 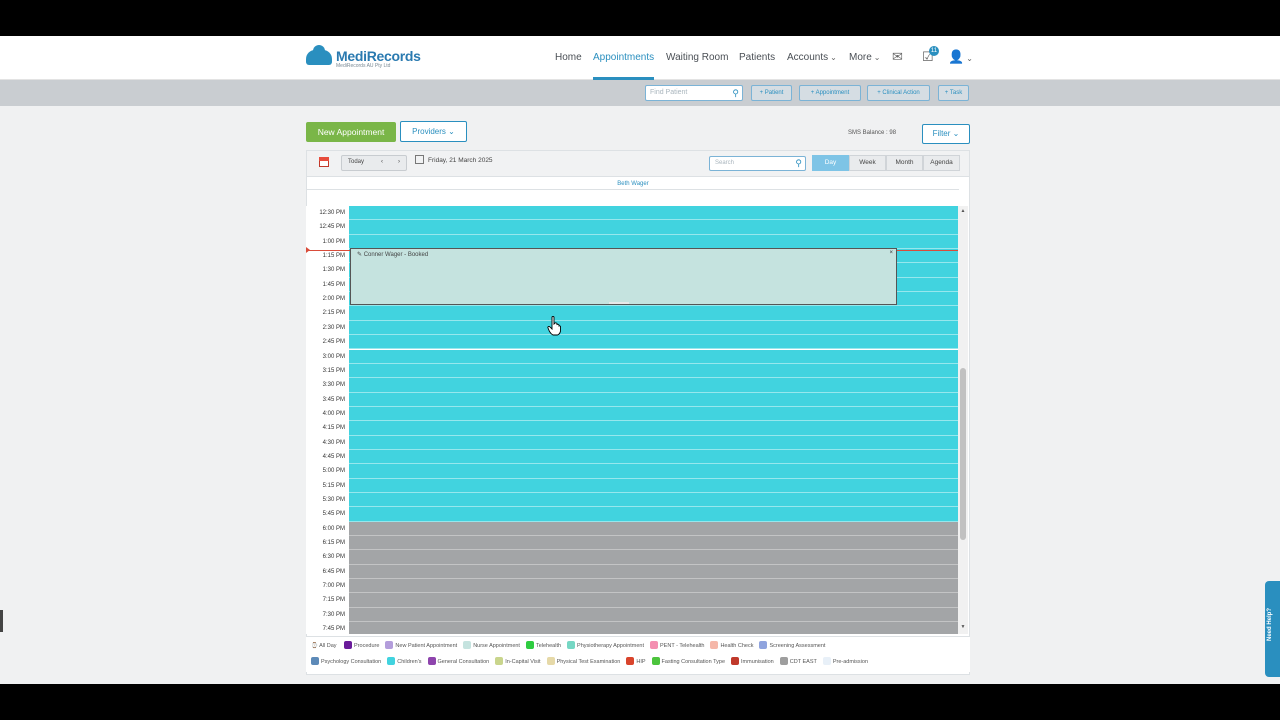 I want to click on legend-item: Immunisation, so click(x=752, y=661).